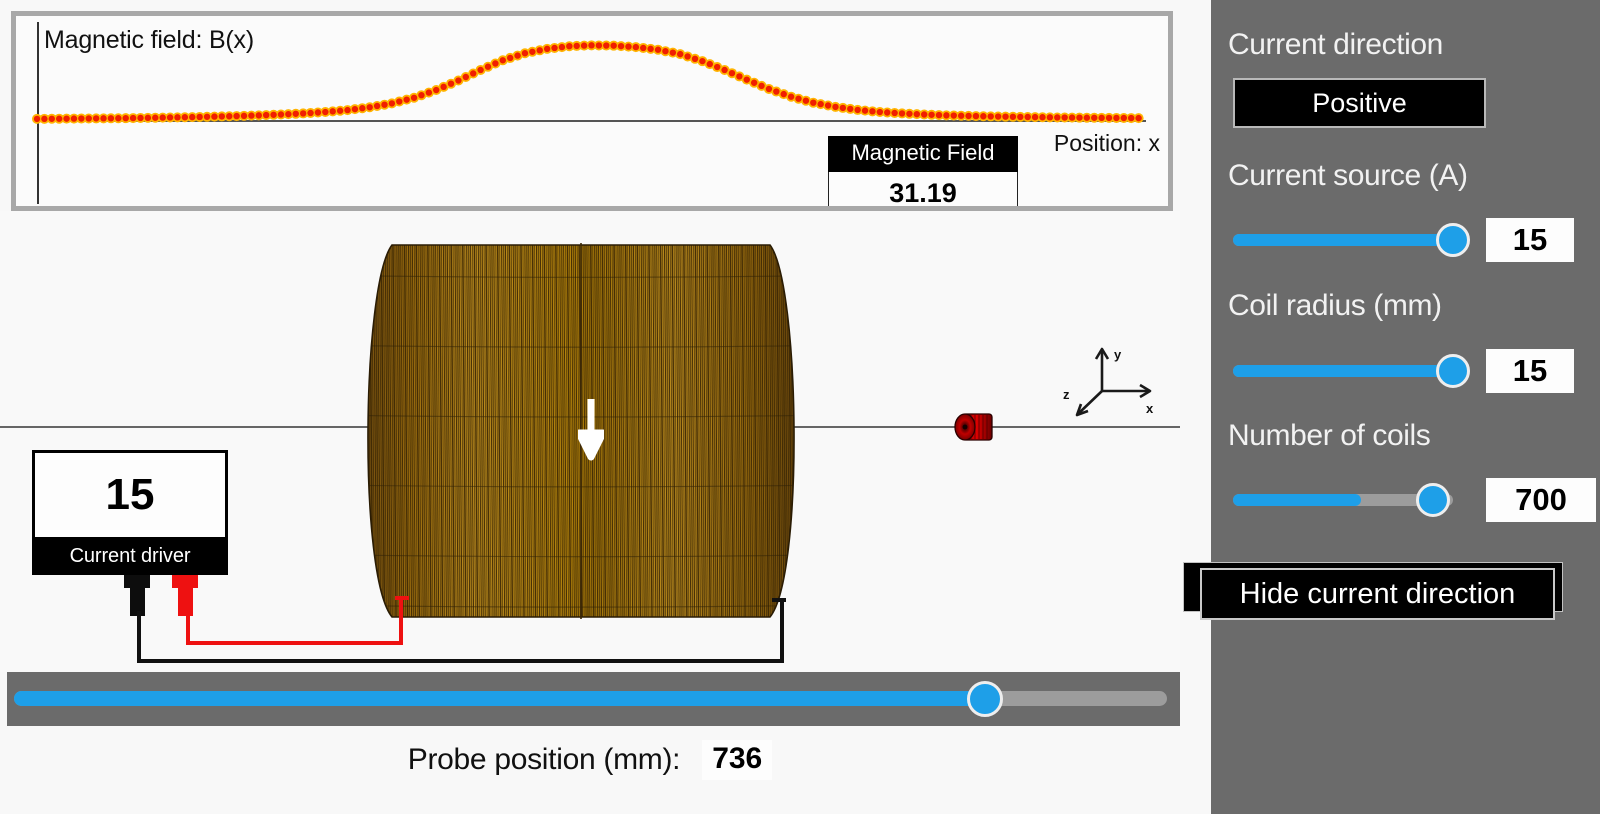 This screenshot has width=1600, height=814. Describe the element at coordinates (1541, 500) in the screenshot. I see `number-of-coils-value: 700` at that location.